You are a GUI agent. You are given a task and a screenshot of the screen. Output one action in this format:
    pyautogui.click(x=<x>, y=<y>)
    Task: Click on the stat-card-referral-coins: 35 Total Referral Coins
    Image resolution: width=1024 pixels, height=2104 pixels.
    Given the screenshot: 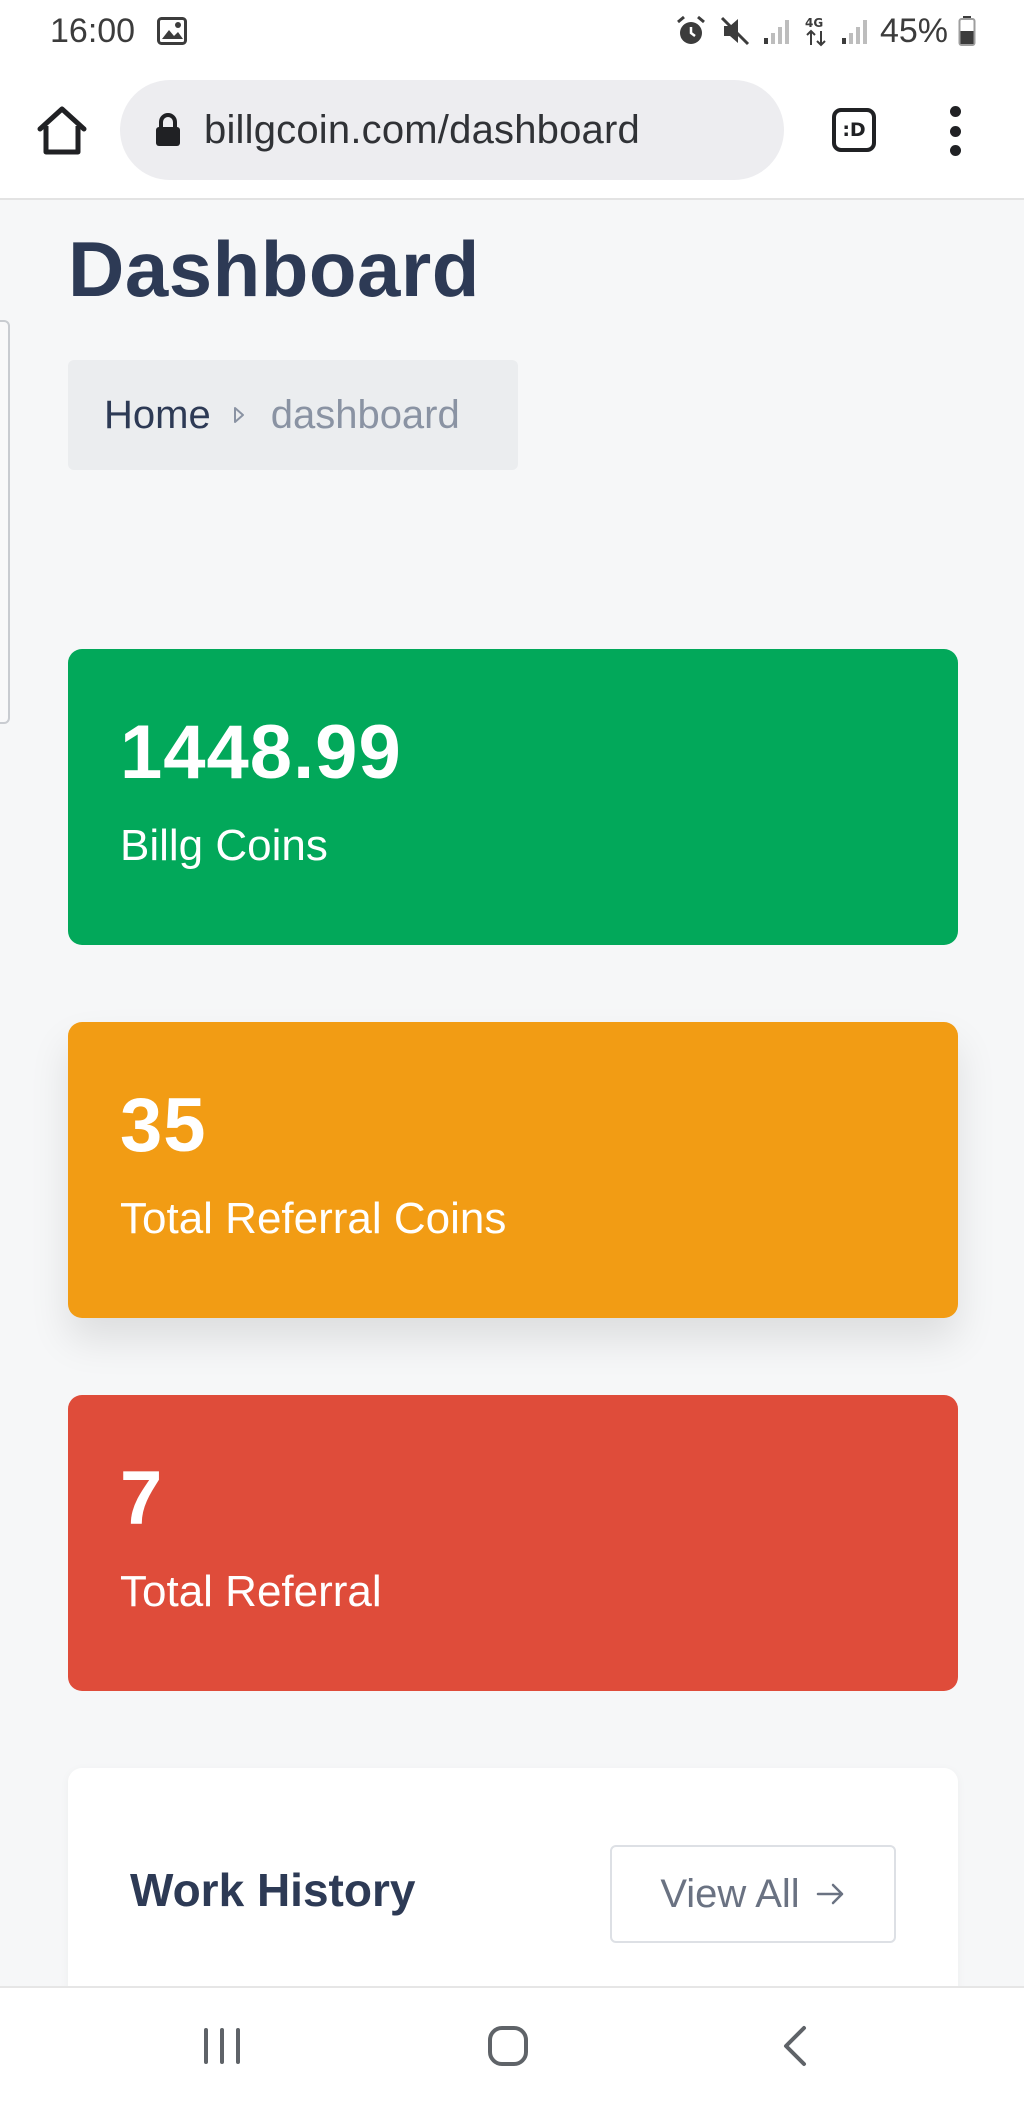 What is the action you would take?
    pyautogui.click(x=513, y=1170)
    